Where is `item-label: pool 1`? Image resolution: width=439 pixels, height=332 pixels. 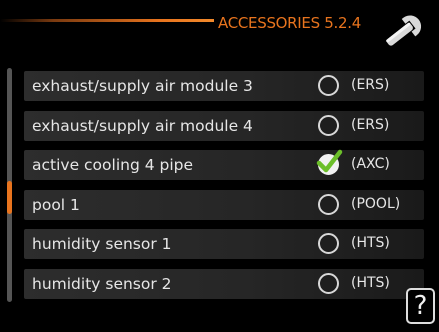
item-label: pool 1 is located at coordinates (56, 205).